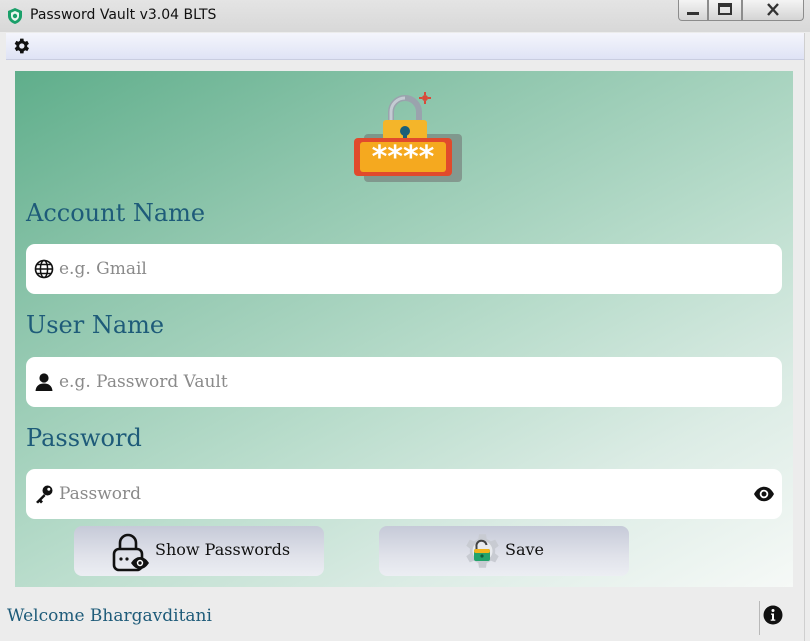  I want to click on welcome-text: Welcome Bhargavditani, so click(109, 616).